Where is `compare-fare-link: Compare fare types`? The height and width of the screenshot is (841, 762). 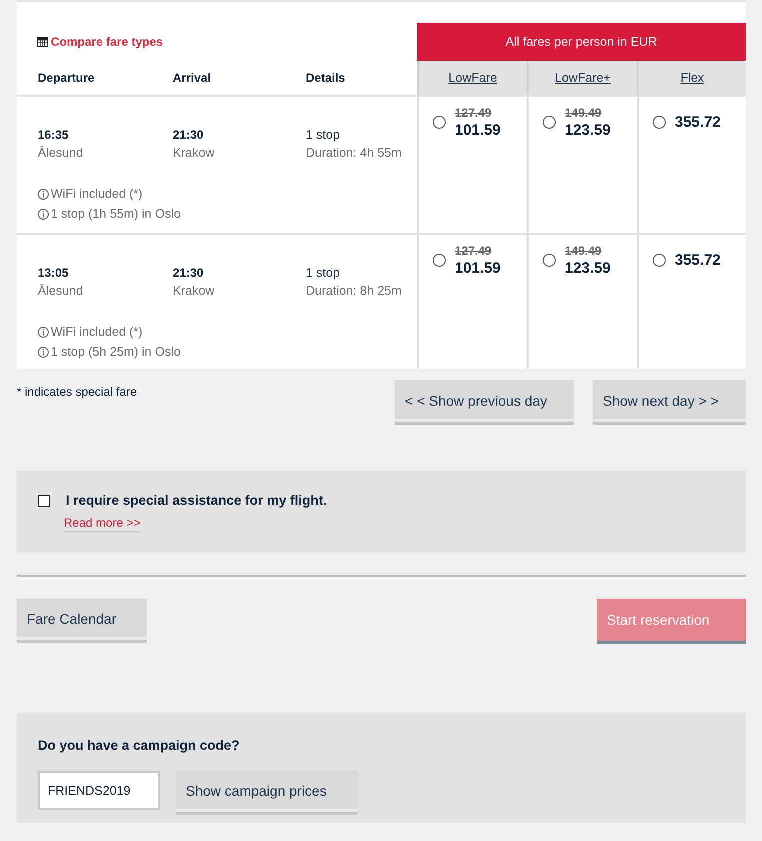
compare-fare-link: Compare fare types is located at coordinates (100, 42).